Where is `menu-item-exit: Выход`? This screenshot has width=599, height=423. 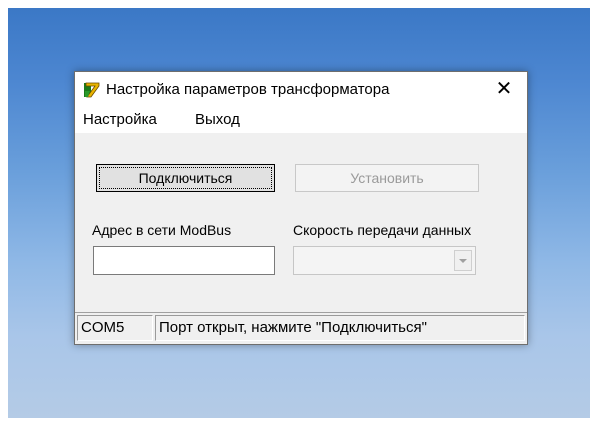 menu-item-exit: Выход is located at coordinates (217, 119).